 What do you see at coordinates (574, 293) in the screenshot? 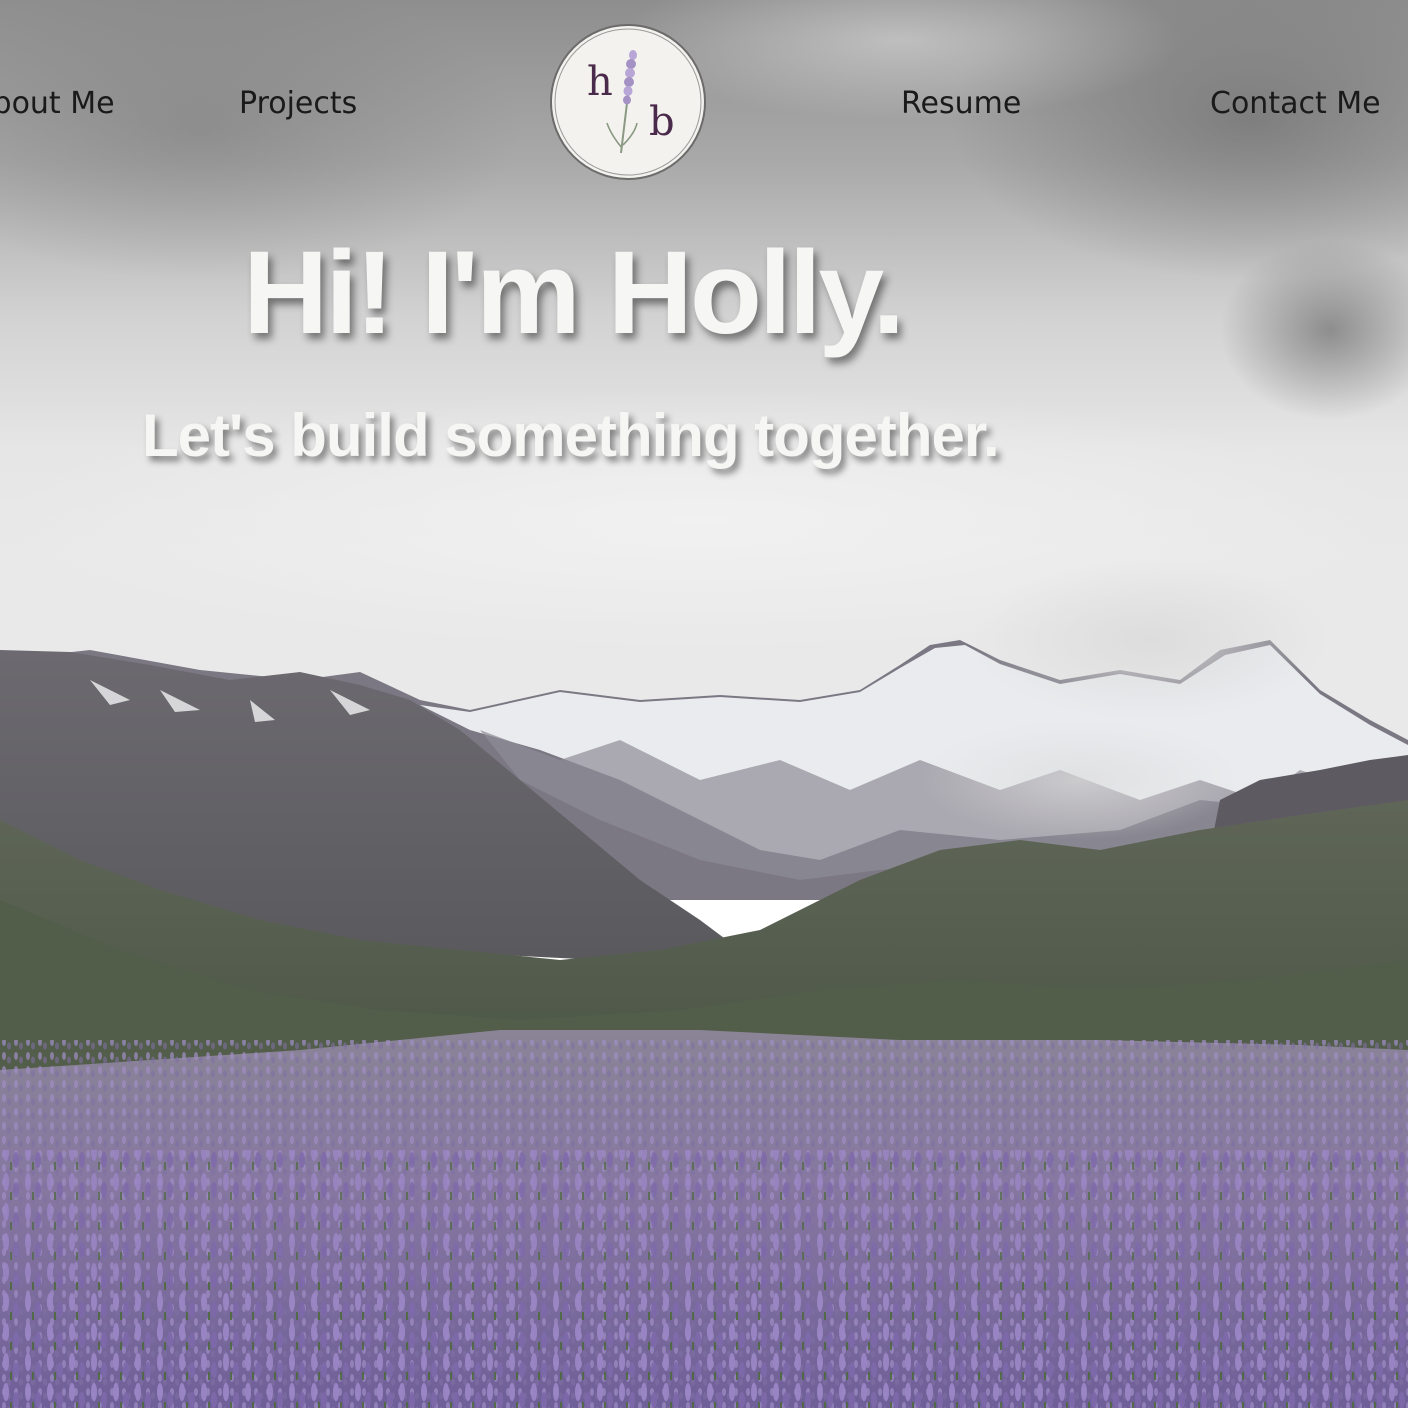
I see `hero-title: Hi! I'm Holly.` at bounding box center [574, 293].